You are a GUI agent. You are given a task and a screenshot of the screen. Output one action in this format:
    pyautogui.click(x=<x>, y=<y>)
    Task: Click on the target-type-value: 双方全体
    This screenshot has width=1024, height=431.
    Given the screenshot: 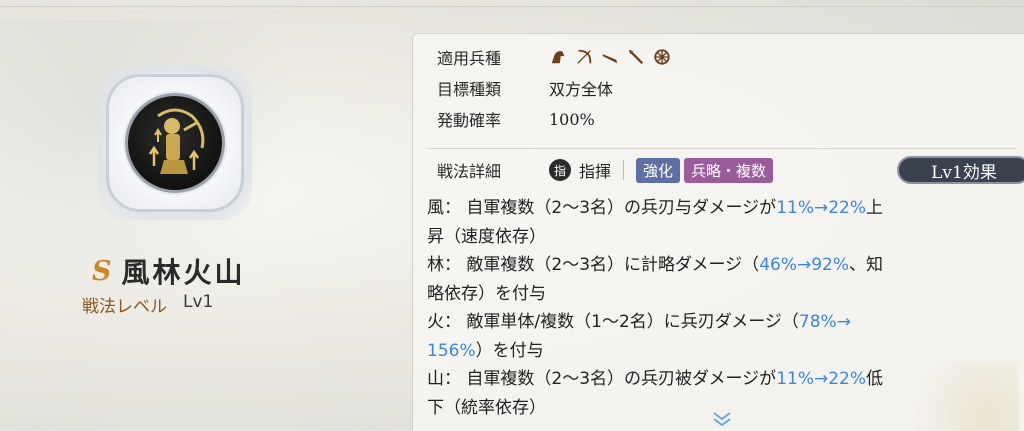 What is the action you would take?
    pyautogui.click(x=581, y=89)
    